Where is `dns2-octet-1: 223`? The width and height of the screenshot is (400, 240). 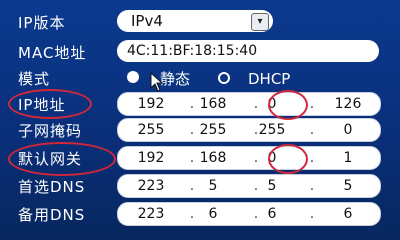 dns2-octet-1: 223 is located at coordinates (151, 214).